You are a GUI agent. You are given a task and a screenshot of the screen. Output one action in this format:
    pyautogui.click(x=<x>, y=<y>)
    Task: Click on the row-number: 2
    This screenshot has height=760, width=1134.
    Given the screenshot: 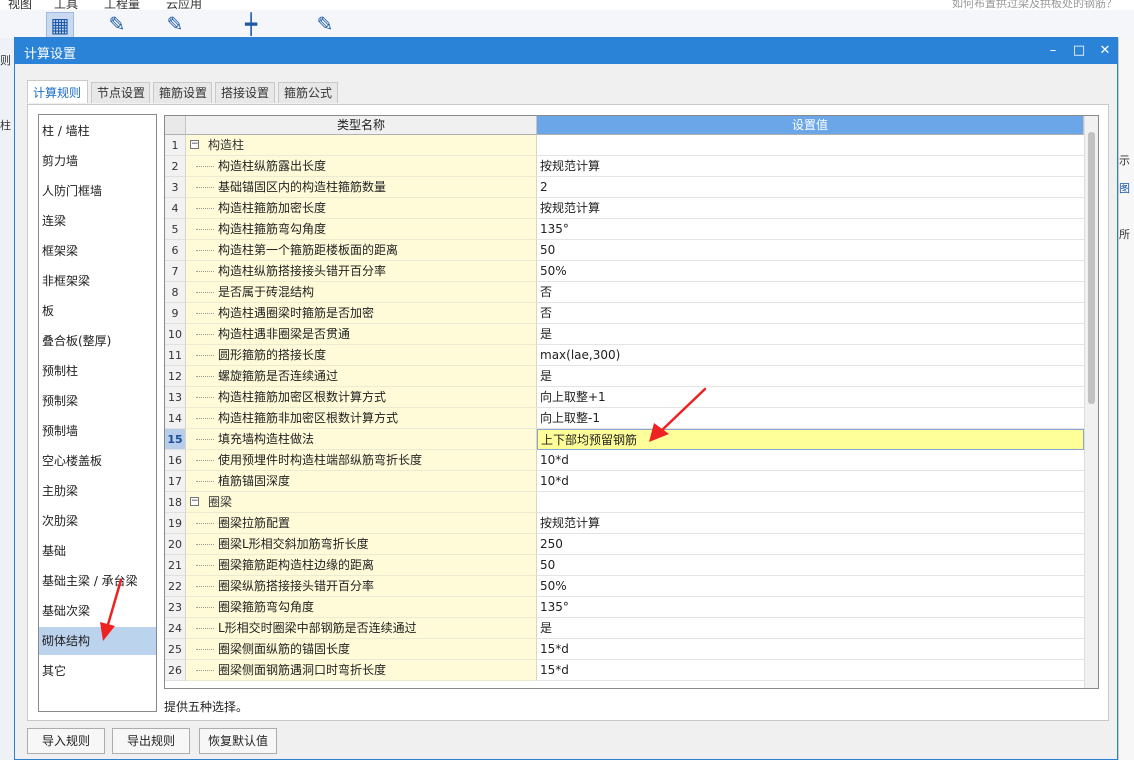 What is the action you would take?
    pyautogui.click(x=175, y=166)
    